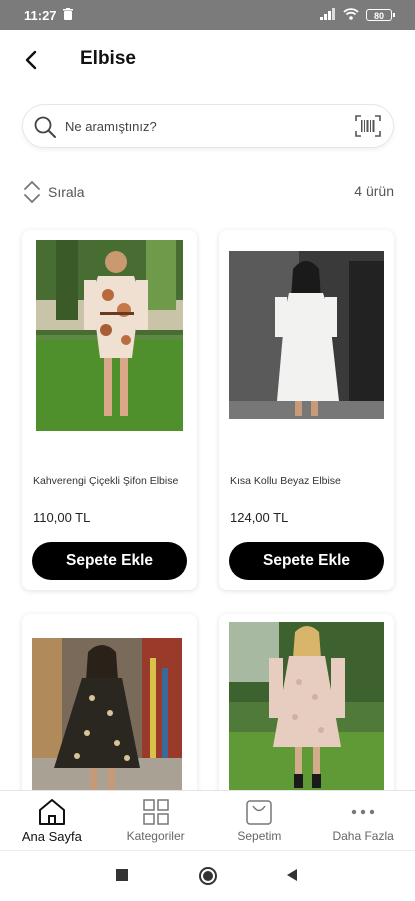 The width and height of the screenshot is (415, 901). I want to click on product-price: 110,00 TL, so click(62, 517).